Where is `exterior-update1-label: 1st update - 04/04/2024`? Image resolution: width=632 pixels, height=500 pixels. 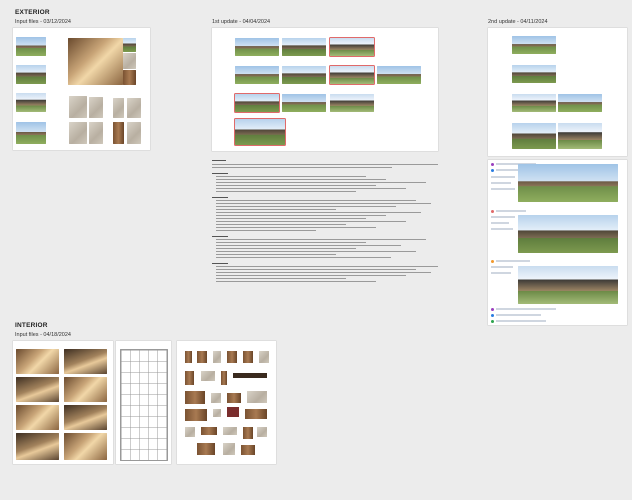 exterior-update1-label: 1st update - 04/04/2024 is located at coordinates (241, 22).